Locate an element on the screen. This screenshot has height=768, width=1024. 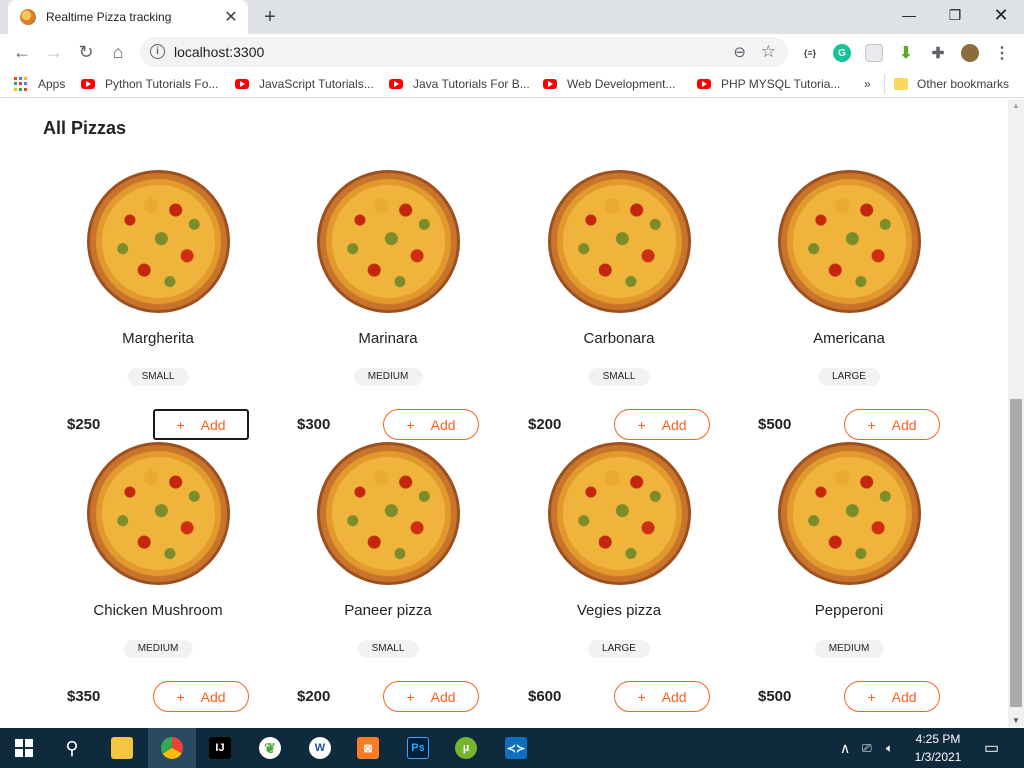
pizza-card: Pepperoni MEDIUM $500 + Add is located at coordinates (849, 571).